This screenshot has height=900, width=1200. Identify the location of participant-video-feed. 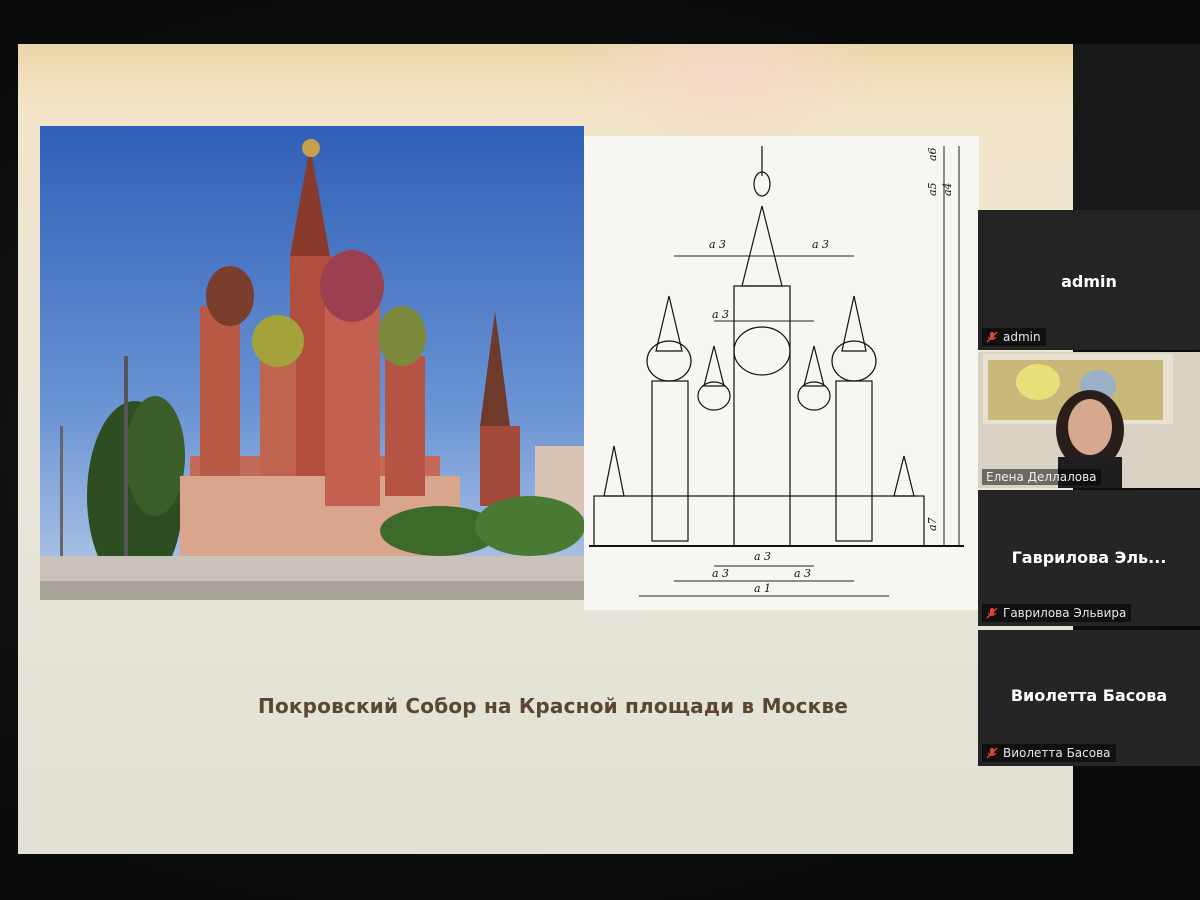
(1089, 420).